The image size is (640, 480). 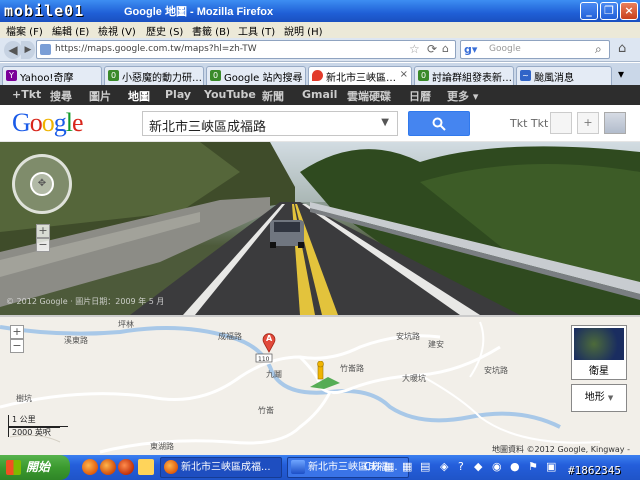 What do you see at coordinates (407, 466) in the screenshot?
I see `ime-mode-icon: ▦` at bounding box center [407, 466].